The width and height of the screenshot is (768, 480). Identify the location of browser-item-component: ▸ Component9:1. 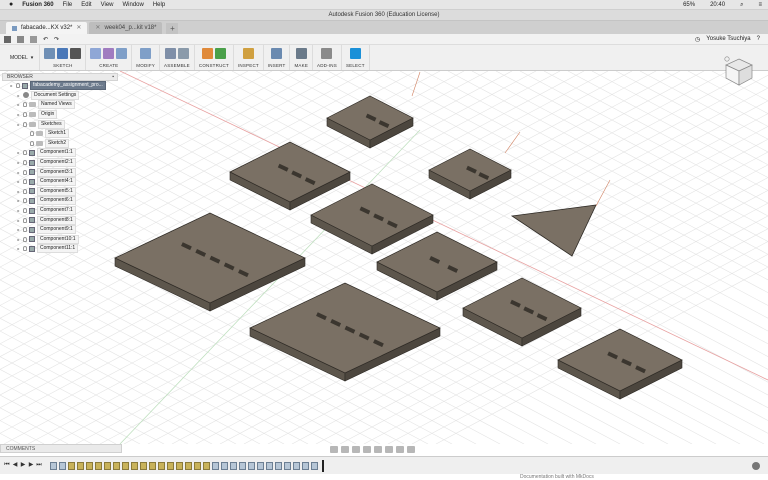
(60, 230).